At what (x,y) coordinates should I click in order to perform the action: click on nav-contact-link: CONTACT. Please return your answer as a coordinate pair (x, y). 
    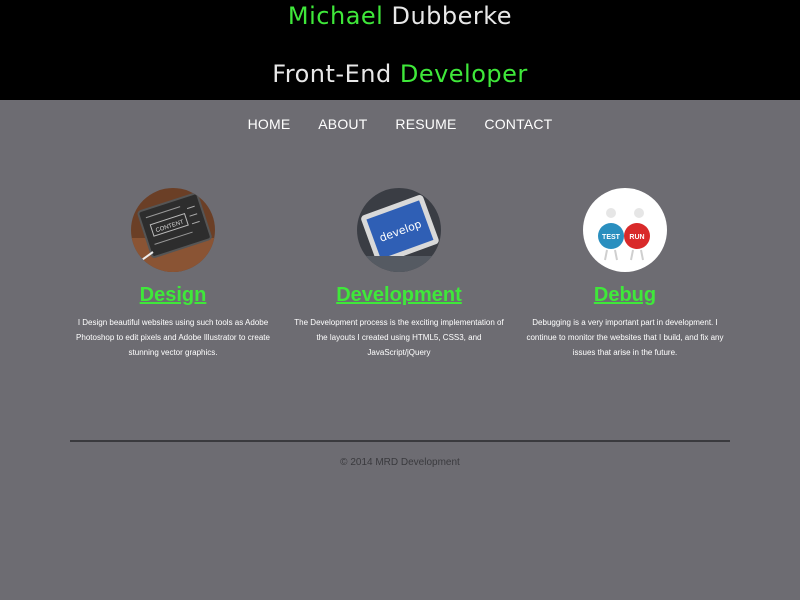
    Looking at the image, I should click on (518, 124).